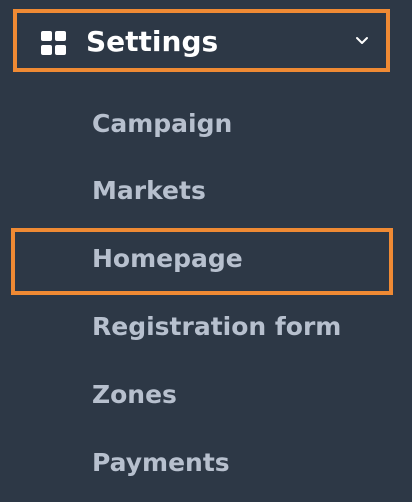  I want to click on submenu-item-homepage: Homepage, so click(167, 259).